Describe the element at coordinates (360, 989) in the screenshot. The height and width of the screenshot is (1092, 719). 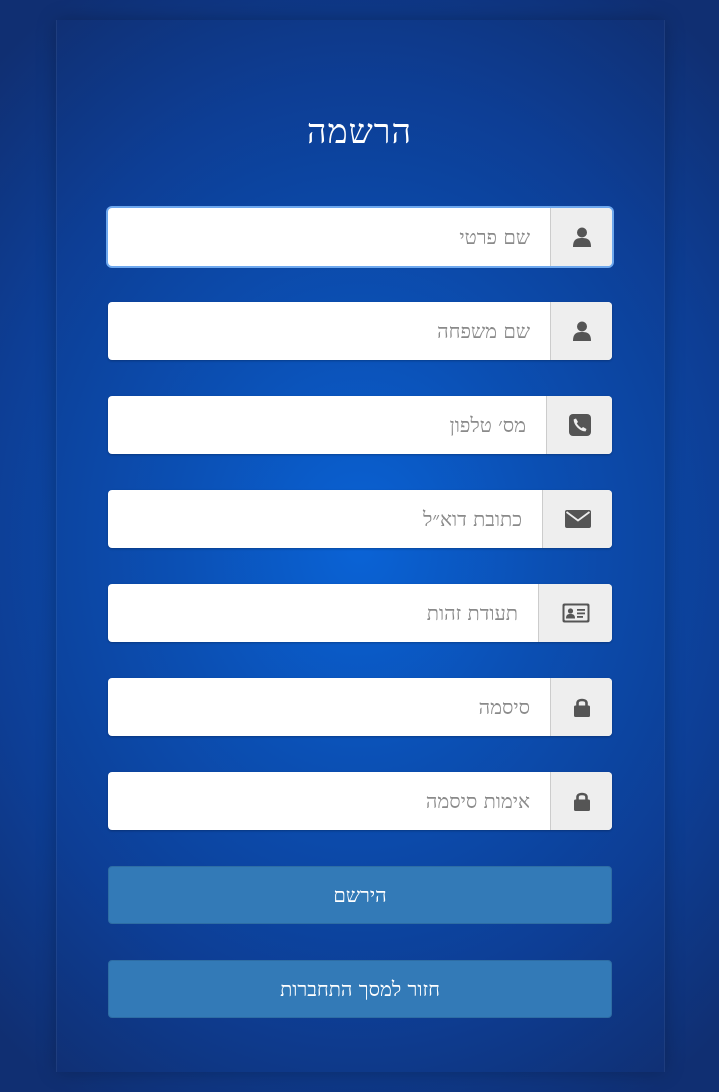
I see `back-to-login-button: חזור למסך התחברות` at that location.